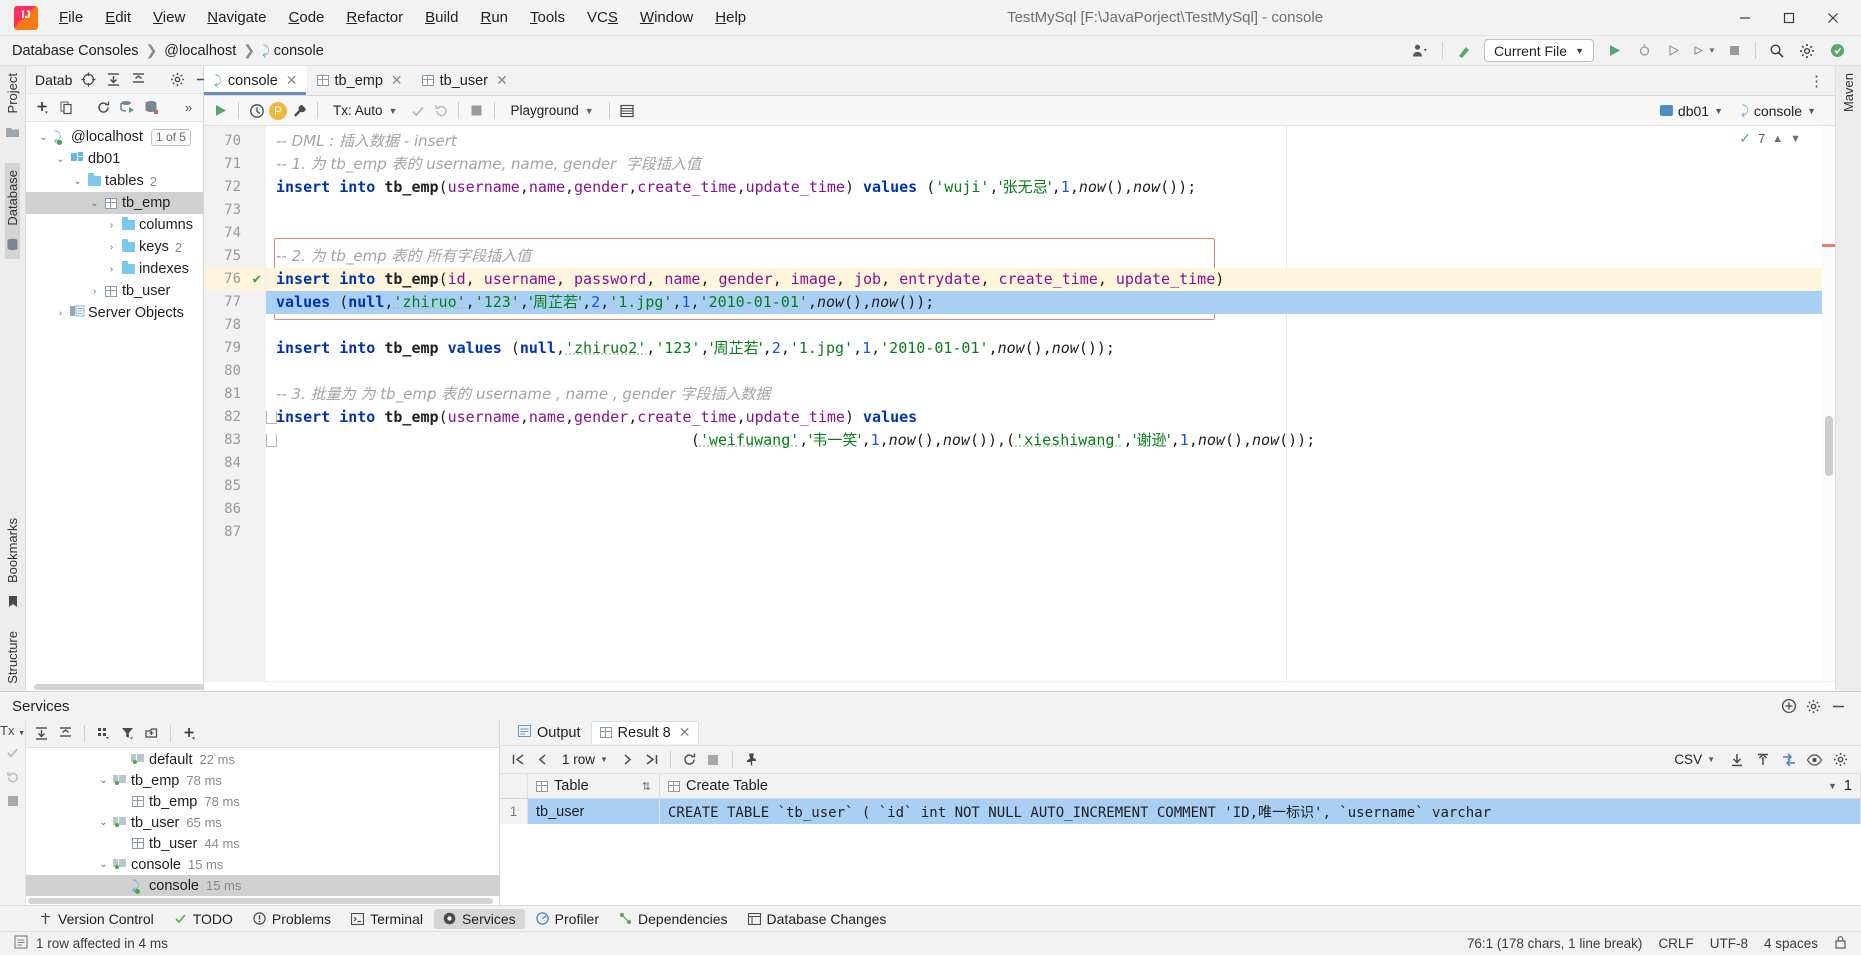 The height and width of the screenshot is (955, 1861). What do you see at coordinates (374, 17) in the screenshot?
I see `menu-refactor: Refactor` at bounding box center [374, 17].